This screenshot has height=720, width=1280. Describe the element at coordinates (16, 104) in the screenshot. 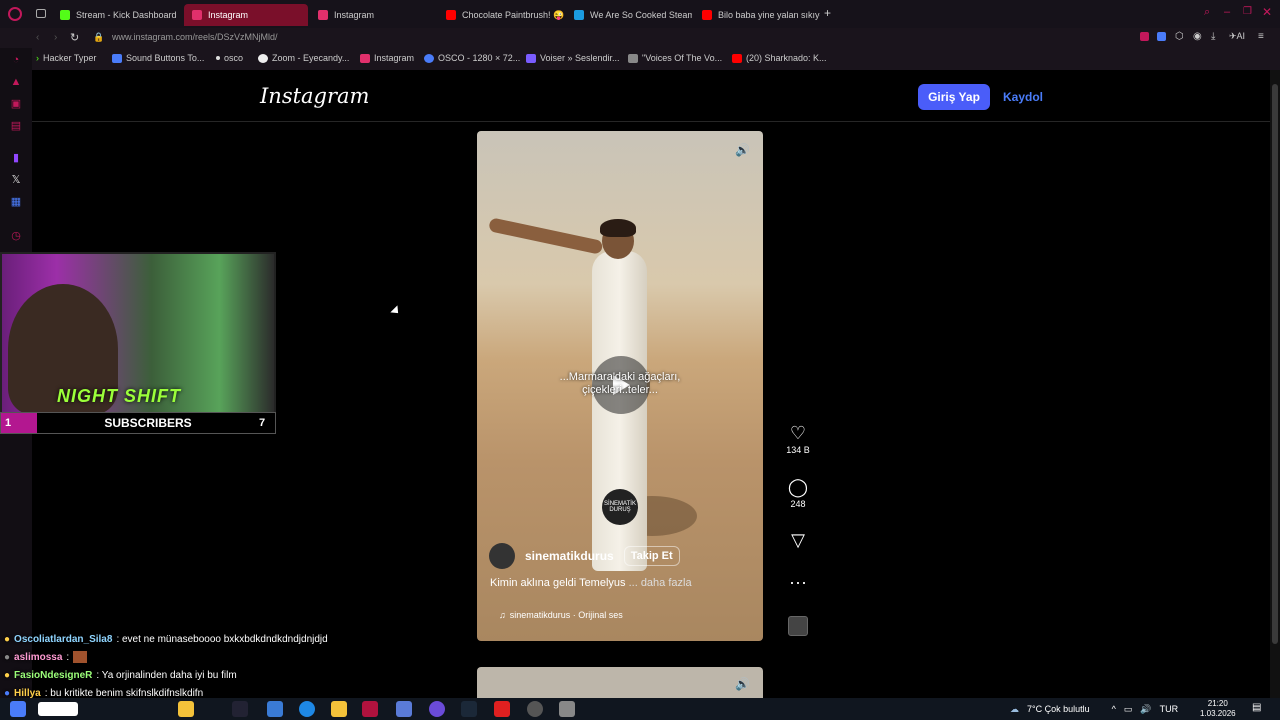

I see `messenger-icon: ▣` at that location.